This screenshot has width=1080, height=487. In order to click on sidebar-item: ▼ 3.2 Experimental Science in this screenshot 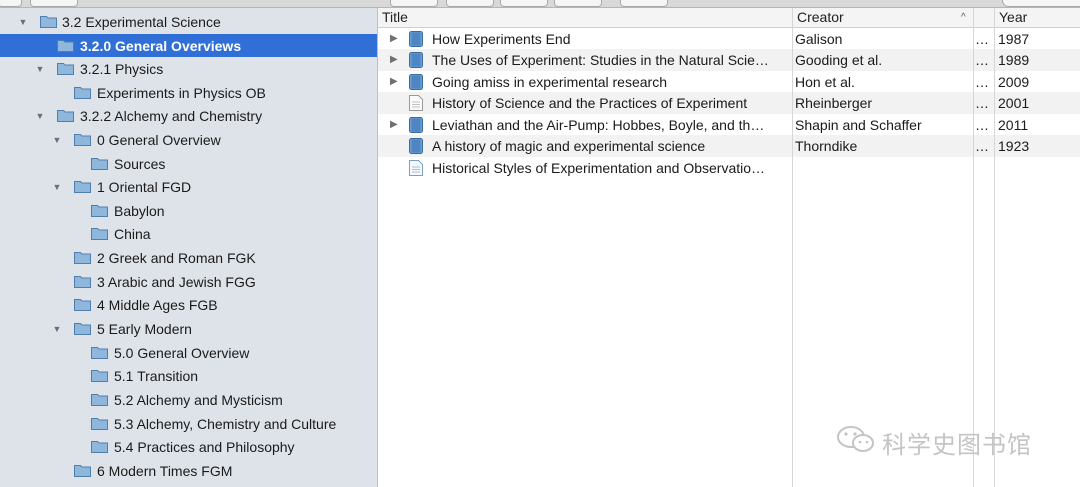, I will do `click(188, 21)`.